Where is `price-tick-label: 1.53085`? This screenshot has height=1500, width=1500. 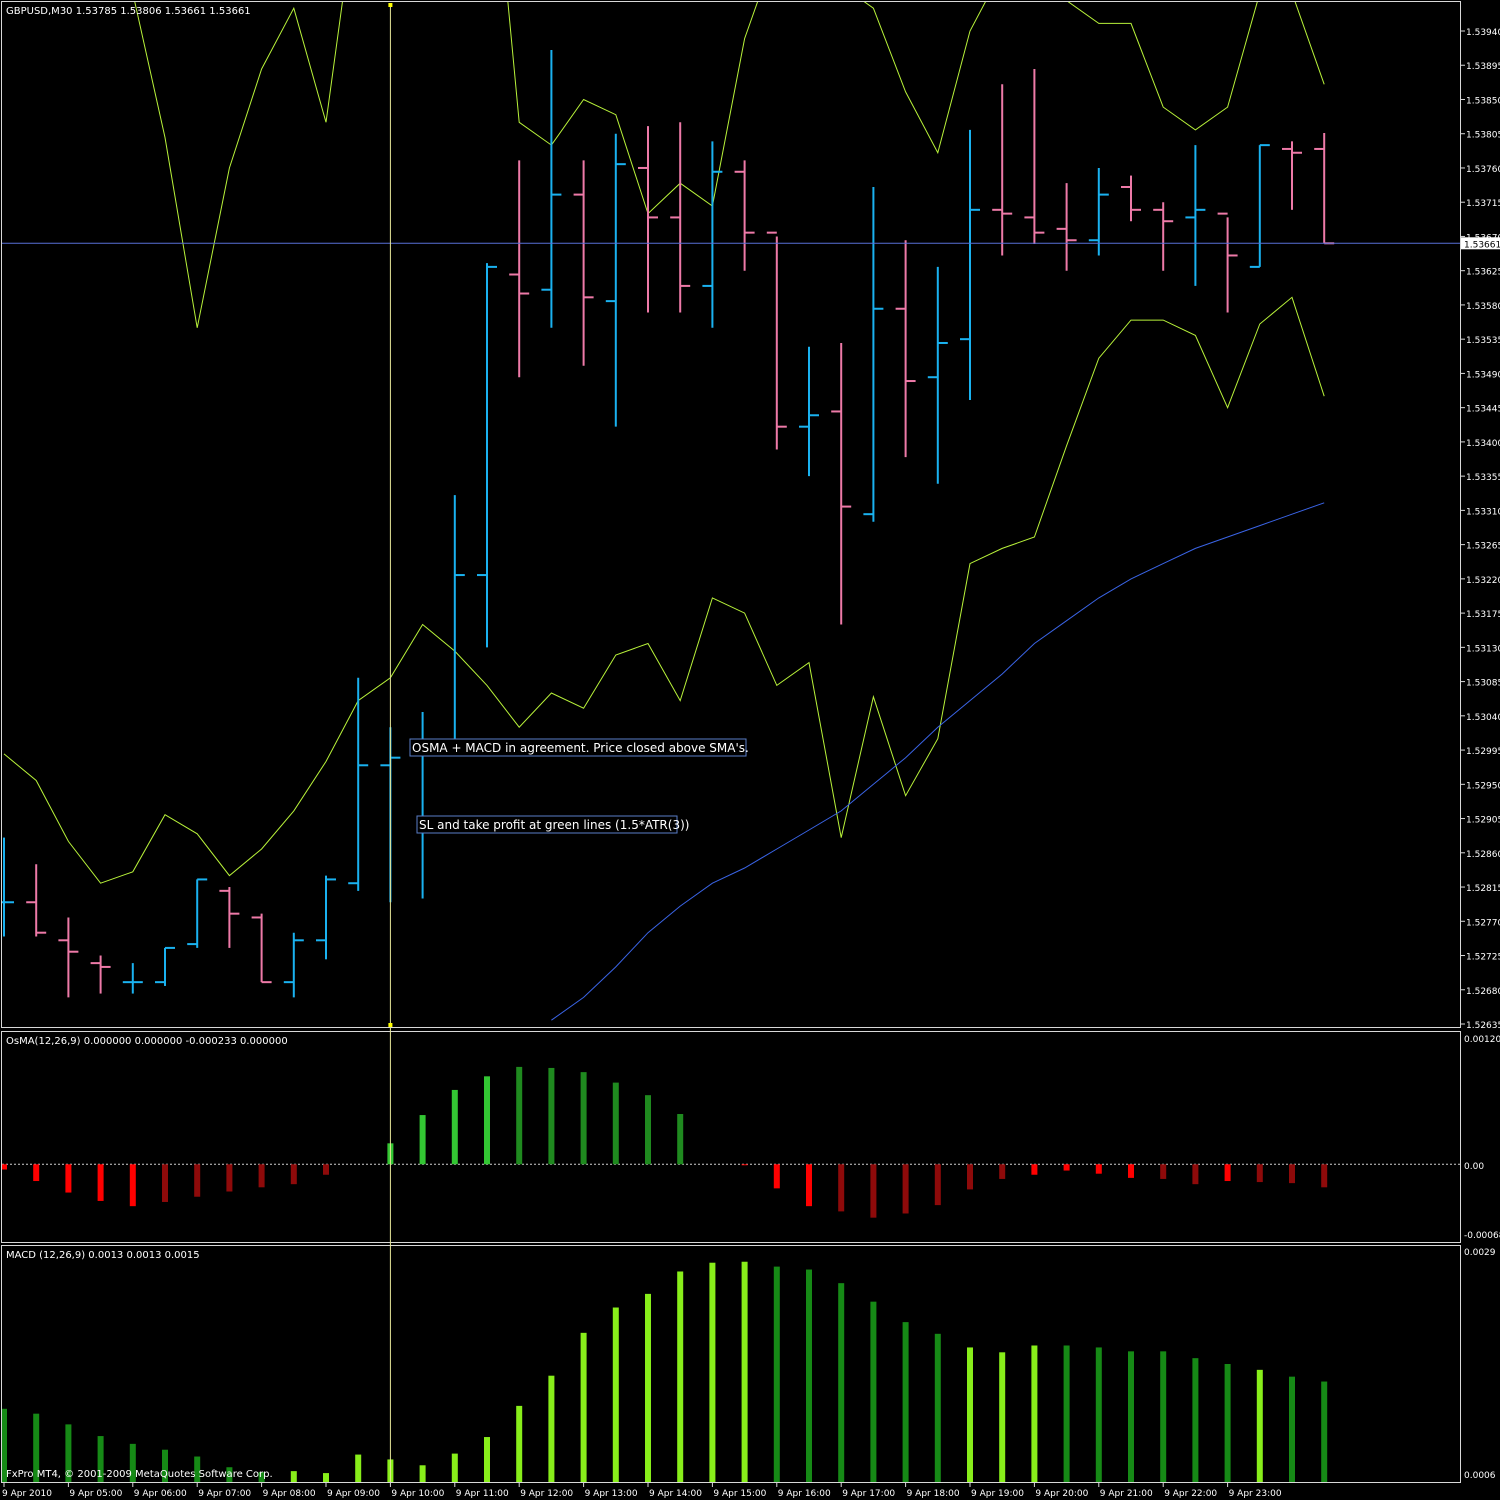 price-tick-label: 1.53085 is located at coordinates (1483, 684).